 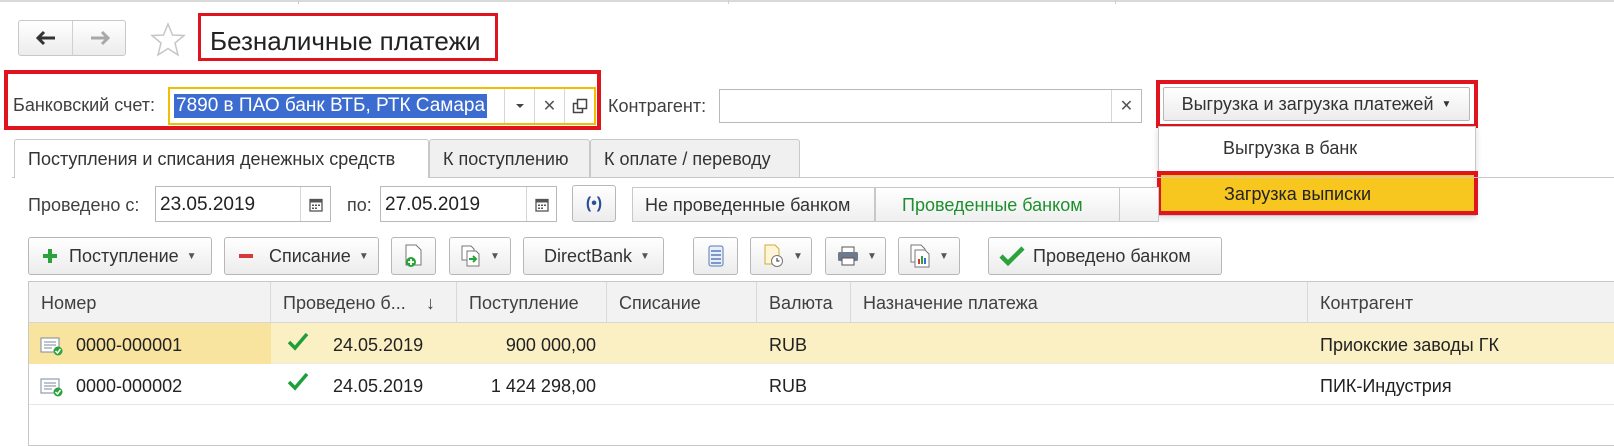 I want to click on page-title: Безналичные платежи, so click(x=348, y=37).